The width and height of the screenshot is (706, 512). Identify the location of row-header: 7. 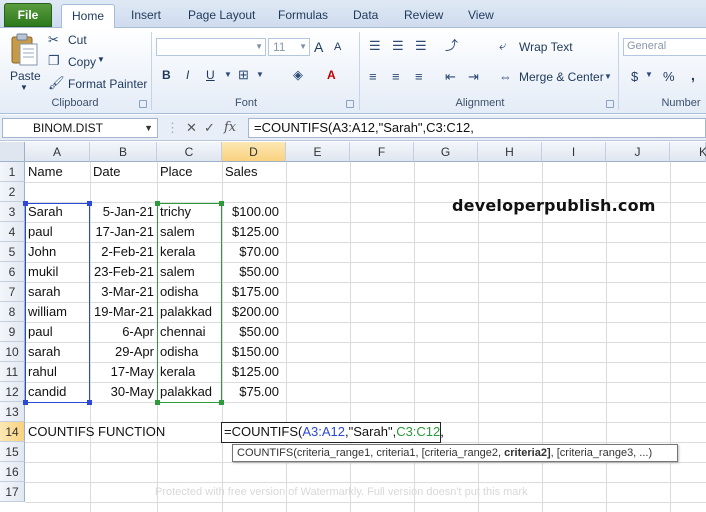
(12, 292).